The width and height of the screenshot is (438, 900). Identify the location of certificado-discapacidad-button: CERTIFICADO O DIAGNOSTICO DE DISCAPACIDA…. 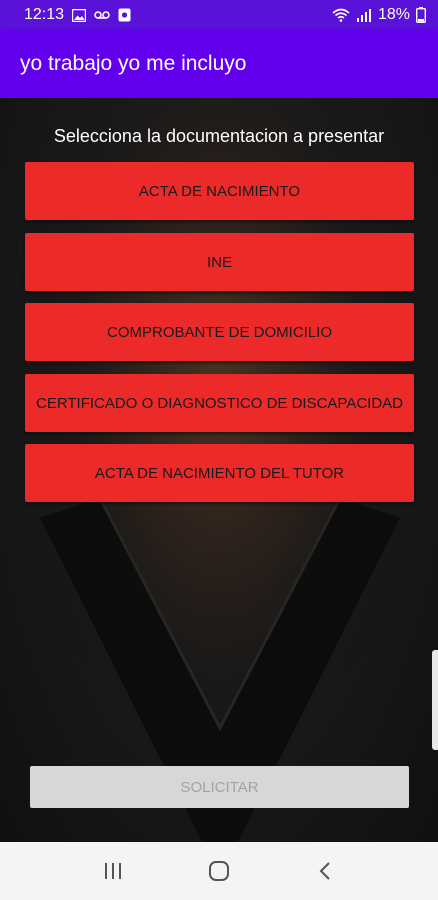
(219, 403).